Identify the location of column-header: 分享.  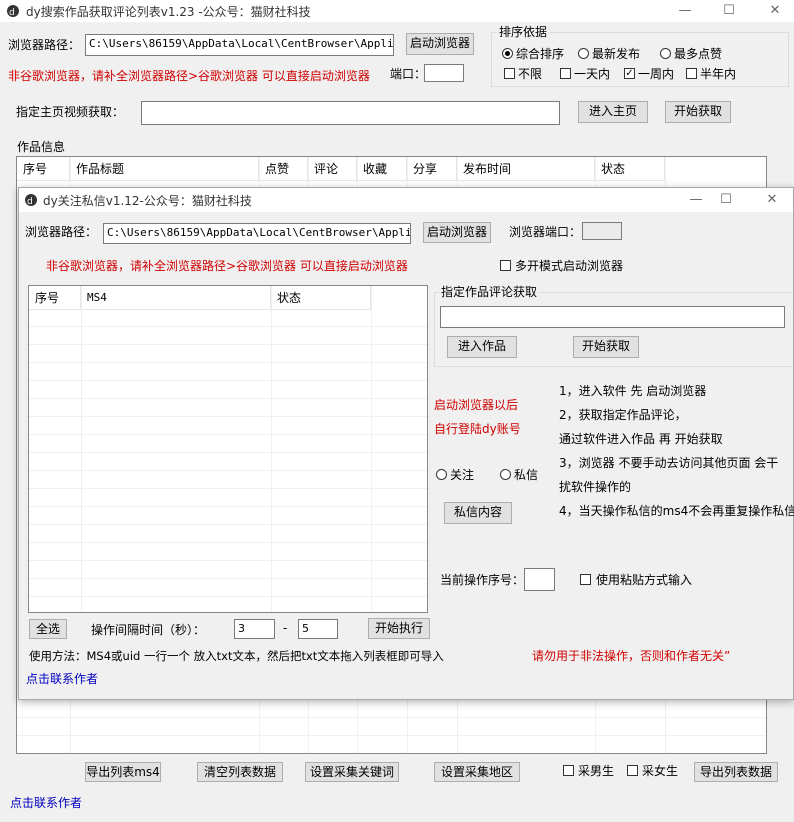
(432, 169).